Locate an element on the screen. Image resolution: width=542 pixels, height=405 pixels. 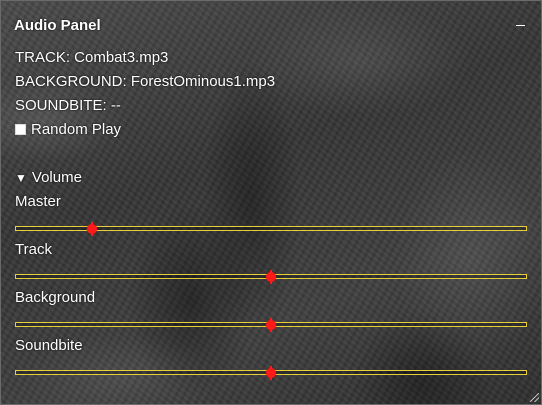
random-play-checkbox is located at coordinates (20, 129).